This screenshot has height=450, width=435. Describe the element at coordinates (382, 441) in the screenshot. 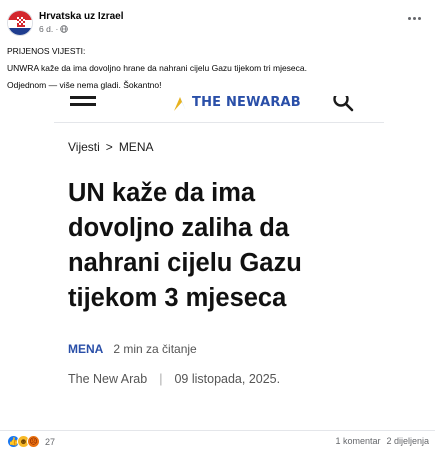

I see `engagement-counts: 1 komentar 2 dijeljenja` at that location.